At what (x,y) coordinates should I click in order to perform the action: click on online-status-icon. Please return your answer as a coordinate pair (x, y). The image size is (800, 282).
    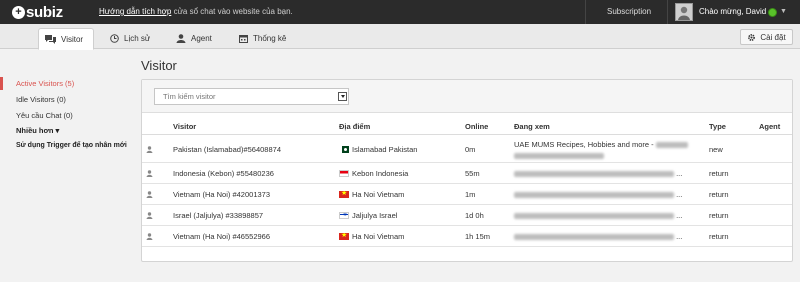
    Looking at the image, I should click on (772, 12).